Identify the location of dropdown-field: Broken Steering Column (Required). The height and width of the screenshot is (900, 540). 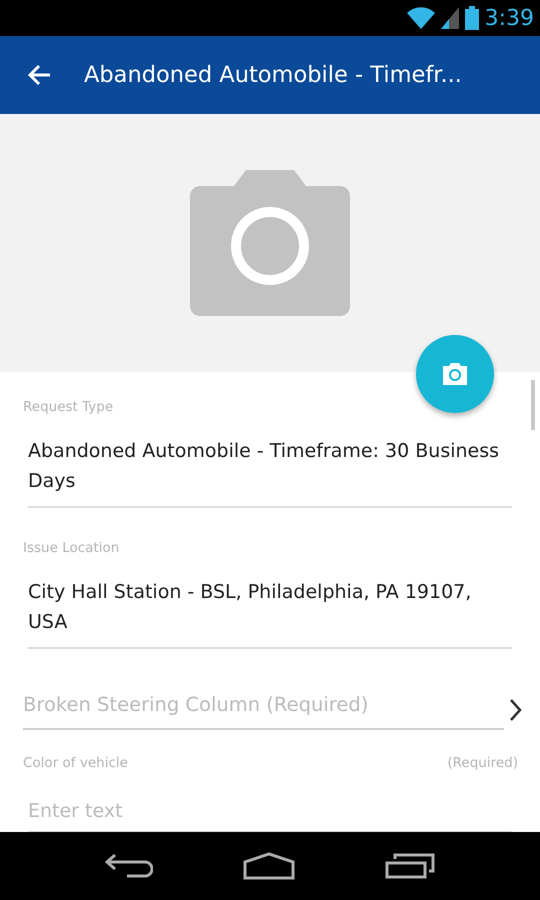
(263, 710).